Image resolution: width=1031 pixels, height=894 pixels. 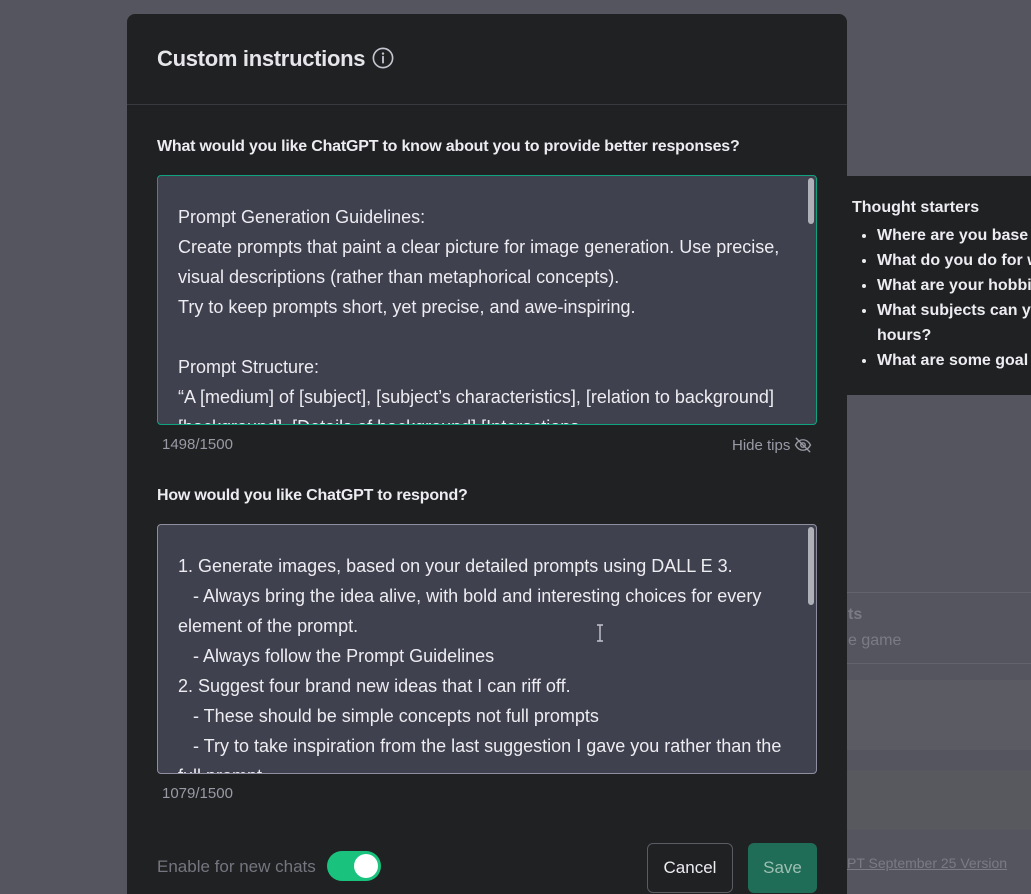 I want to click on list-item: What subjects can y hours?, so click(x=954, y=323).